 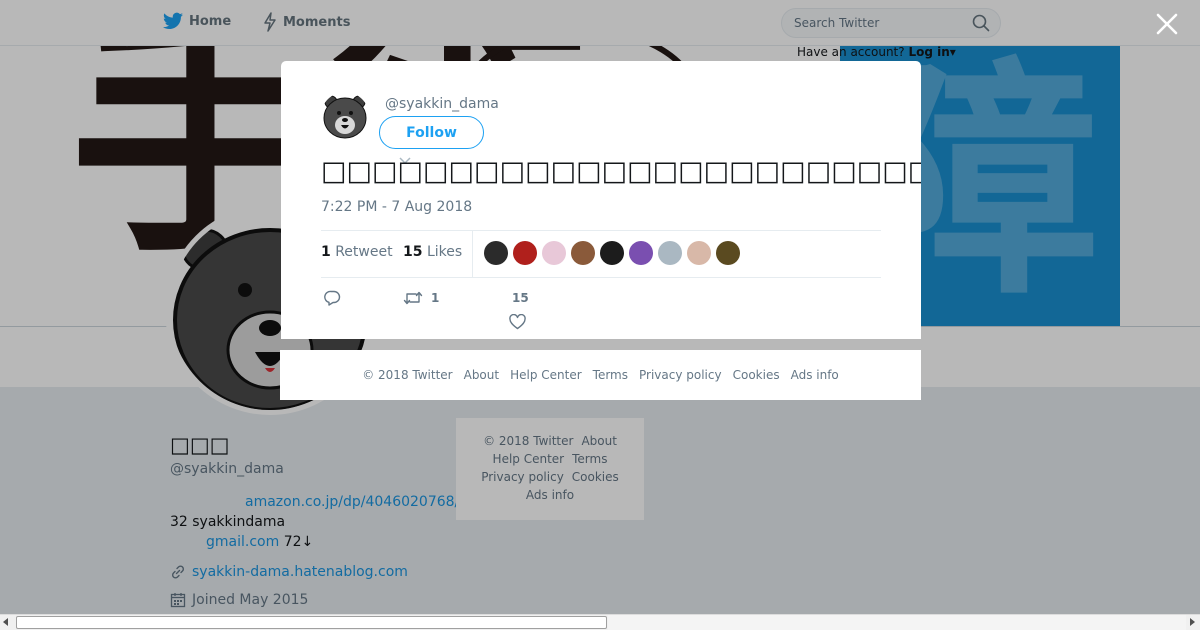 What do you see at coordinates (413, 252) in the screenshot?
I see `likes-stat-count: 15` at bounding box center [413, 252].